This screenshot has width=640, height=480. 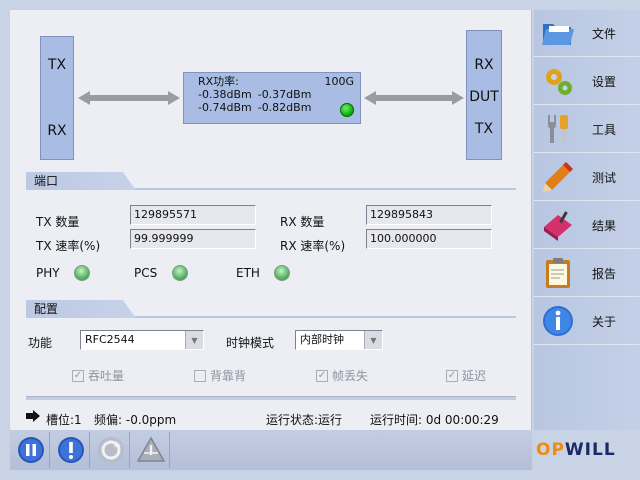 What do you see at coordinates (604, 33) in the screenshot?
I see `sidebar-item-label: 文件` at bounding box center [604, 33].